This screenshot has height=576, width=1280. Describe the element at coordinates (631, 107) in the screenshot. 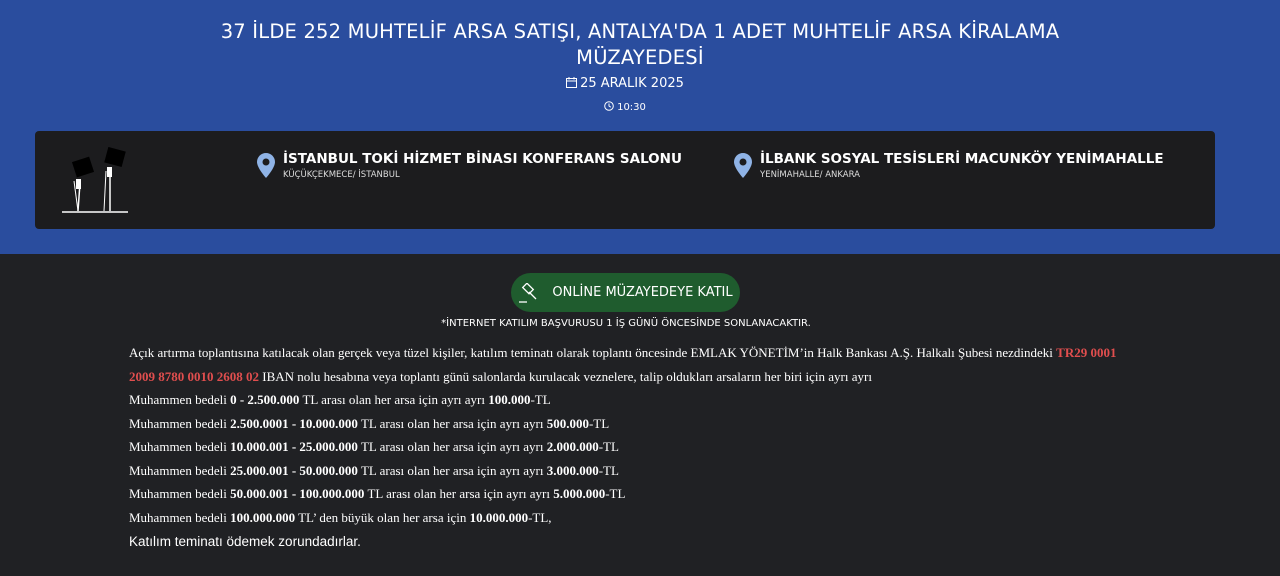

I see `time-text: 10:30` at that location.